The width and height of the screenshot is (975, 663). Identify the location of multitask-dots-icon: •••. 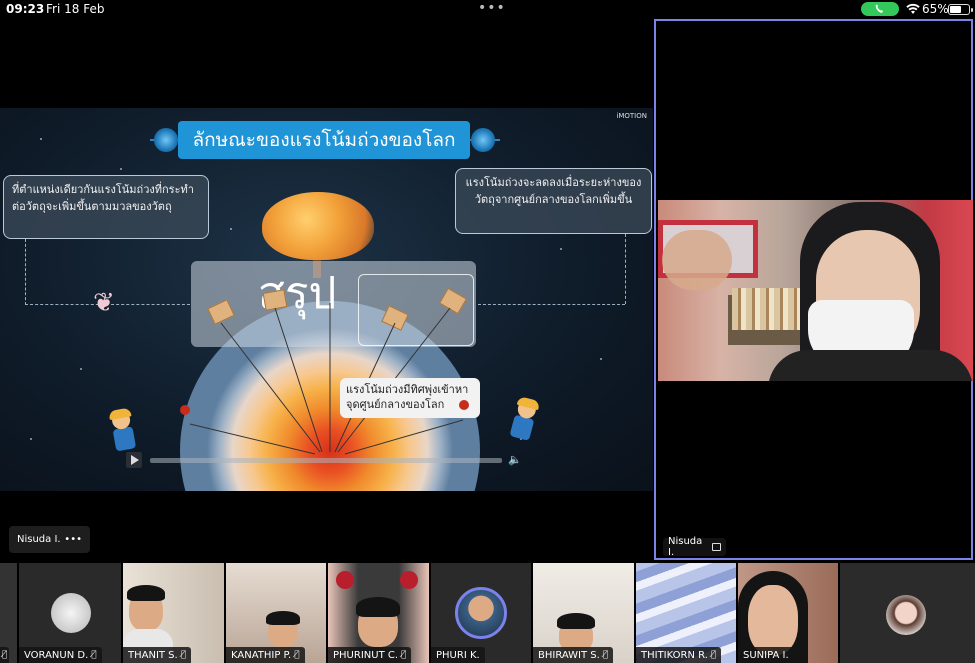
(492, 8).